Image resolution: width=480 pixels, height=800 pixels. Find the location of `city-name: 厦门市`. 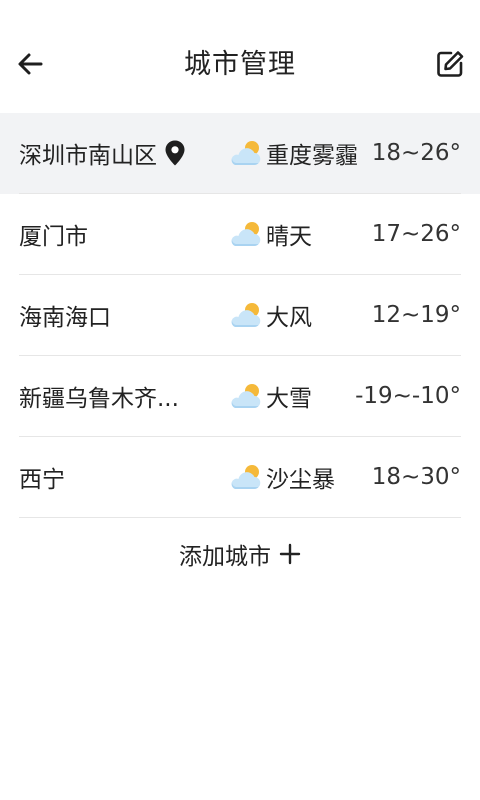

city-name: 厦门市 is located at coordinates (53, 234).